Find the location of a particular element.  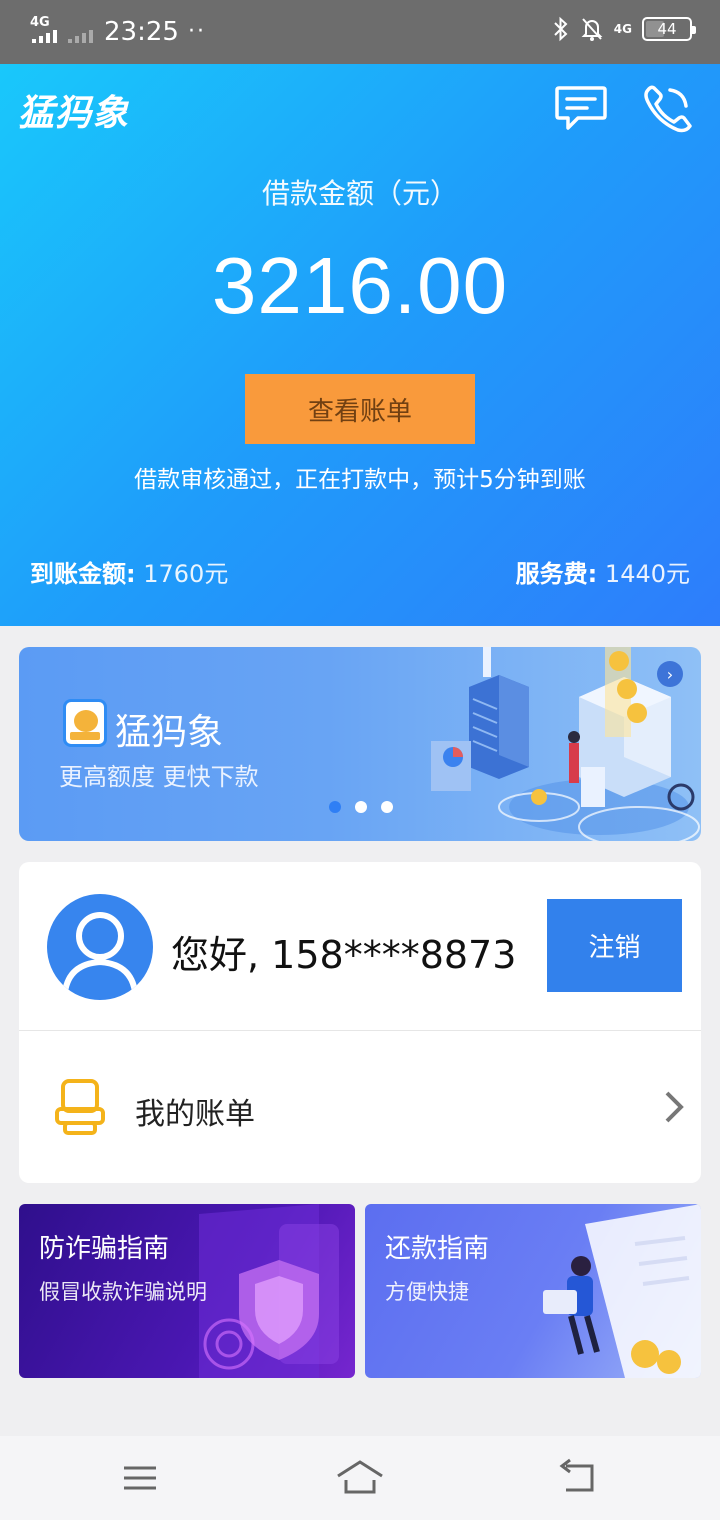

phone-icon is located at coordinates (667, 109).